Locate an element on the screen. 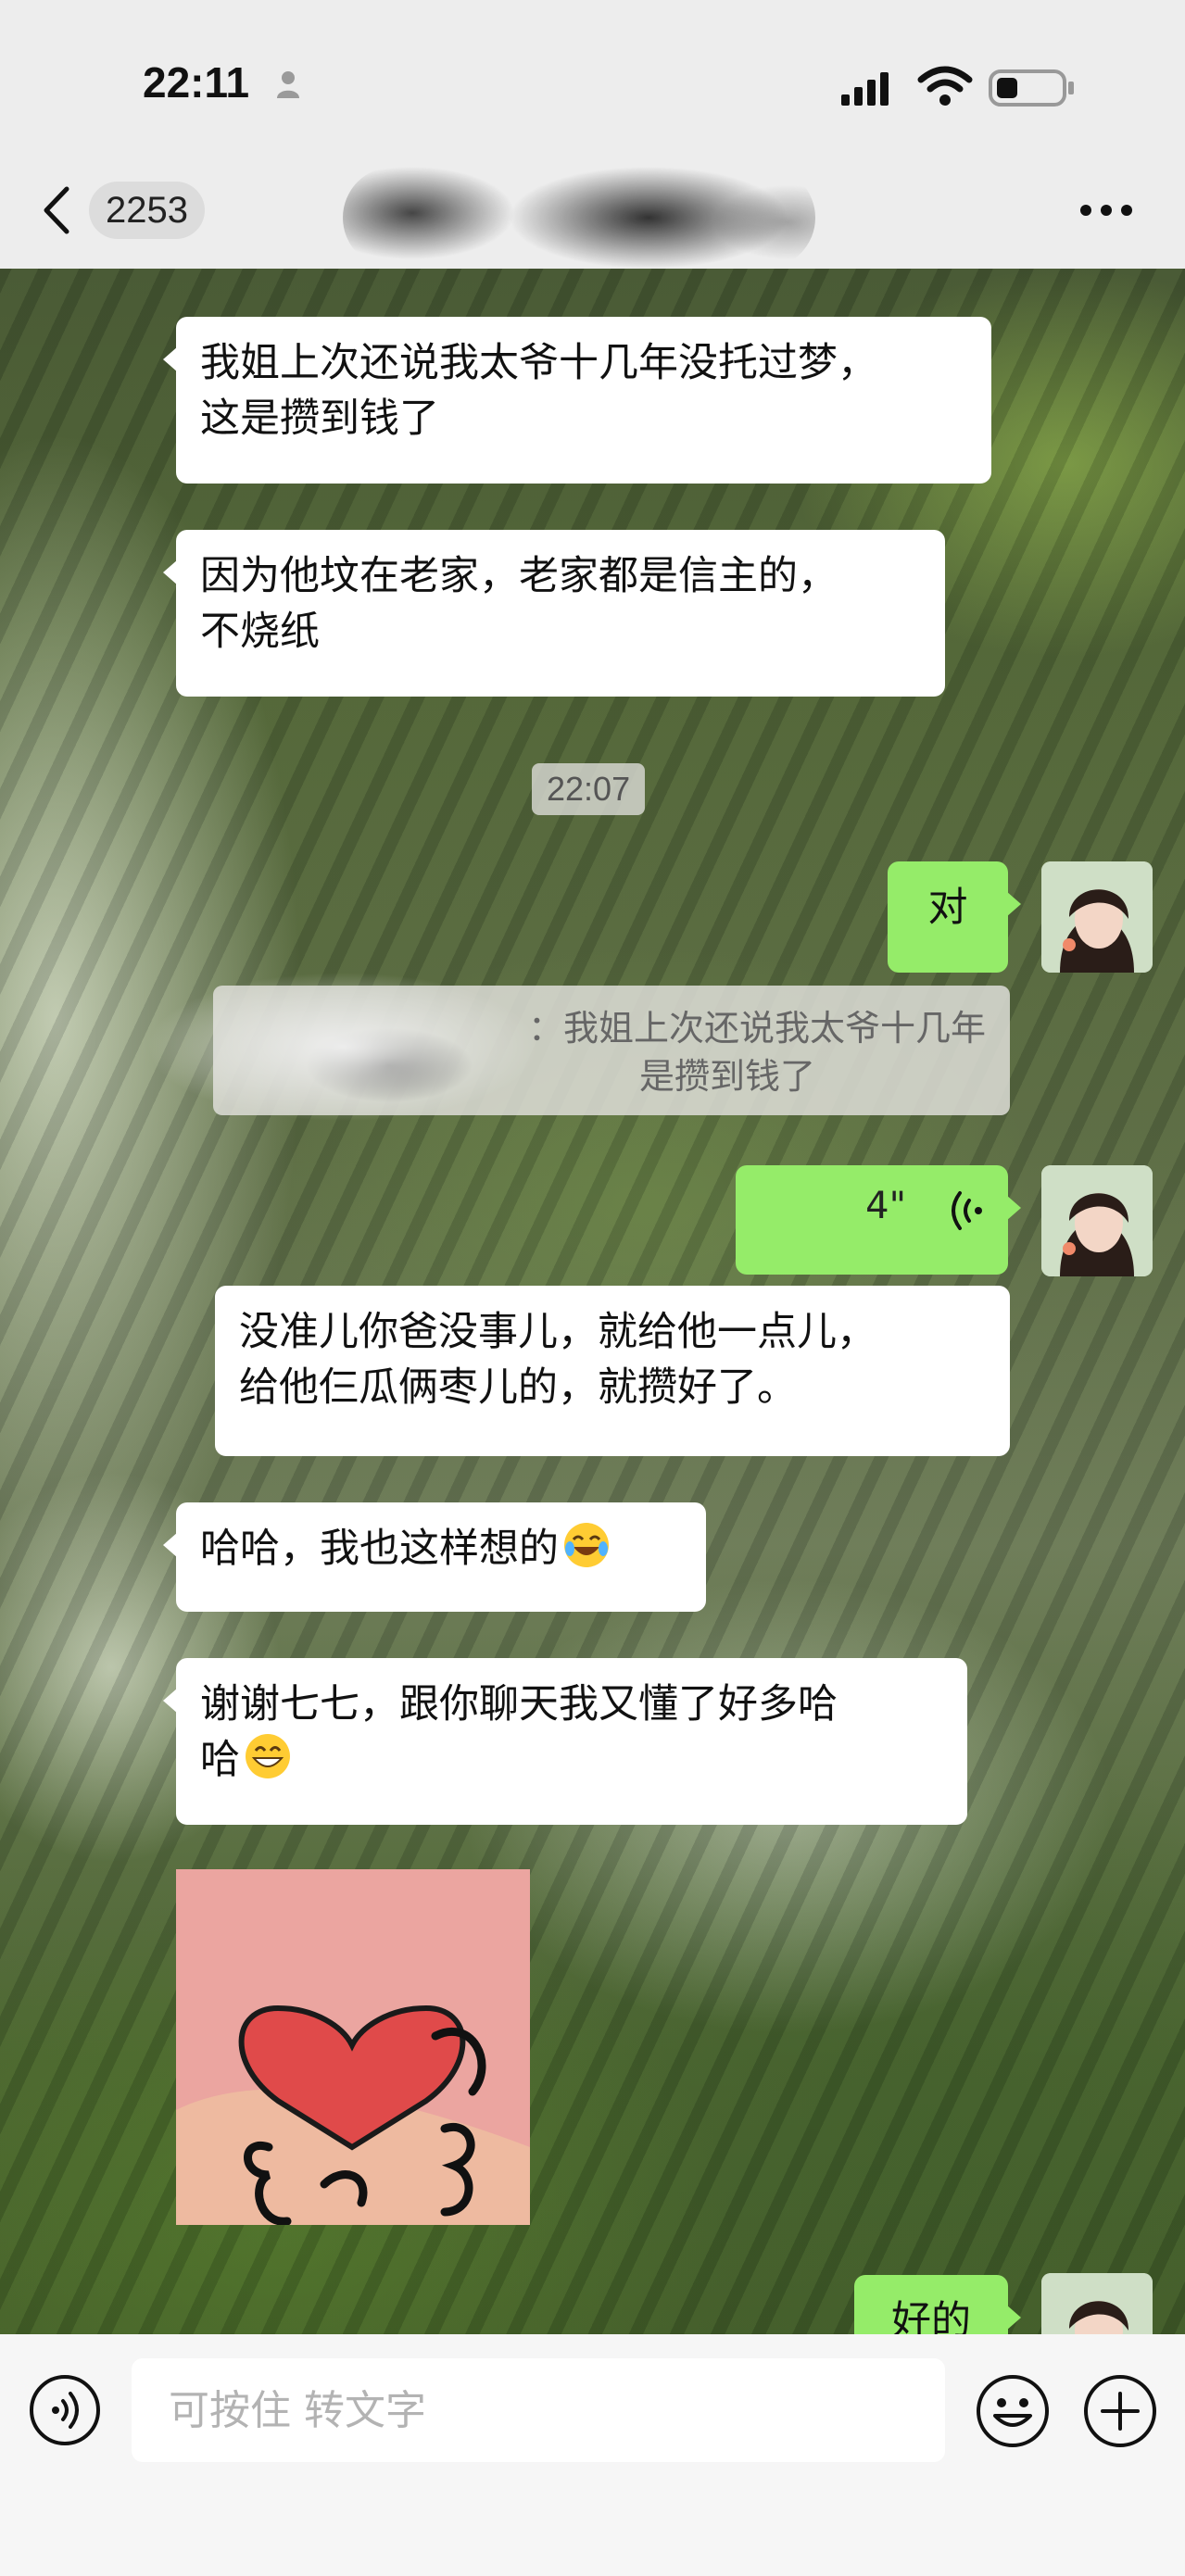 The image size is (1185, 2576). message-bubble: 因为他坟在老家，老家都是信主的， 不烧纸 is located at coordinates (554, 613).